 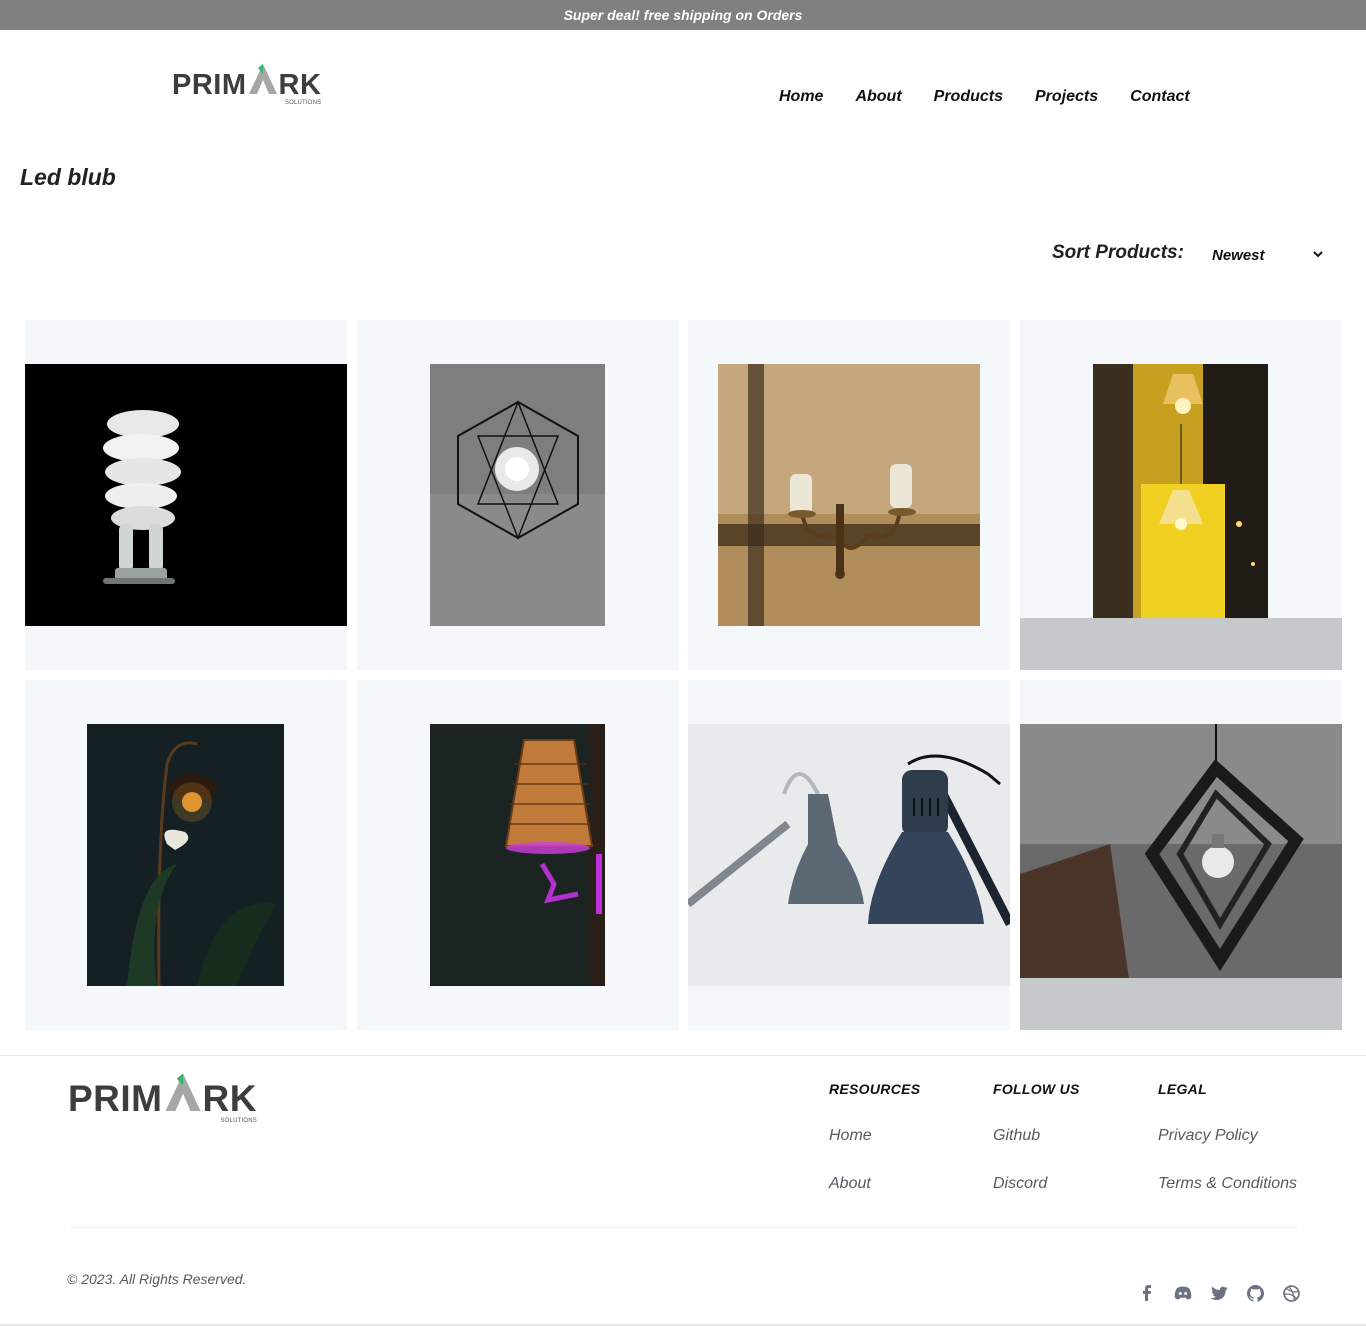 What do you see at coordinates (1291, 1293) in the screenshot?
I see `dribbble-icon` at bounding box center [1291, 1293].